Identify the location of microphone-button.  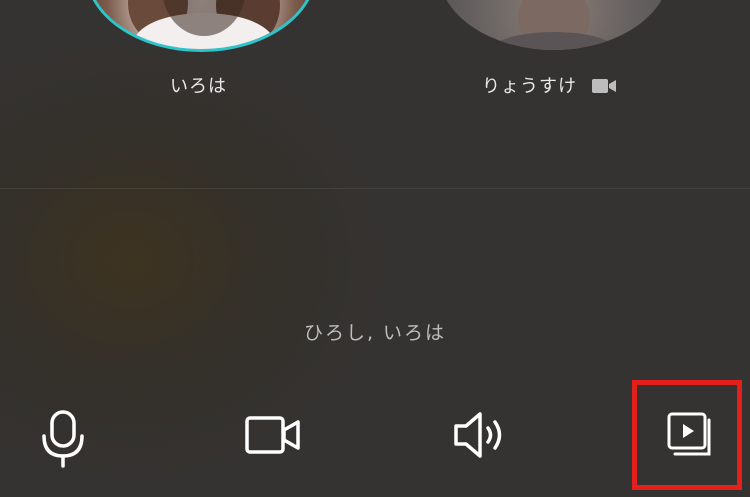
(63, 438).